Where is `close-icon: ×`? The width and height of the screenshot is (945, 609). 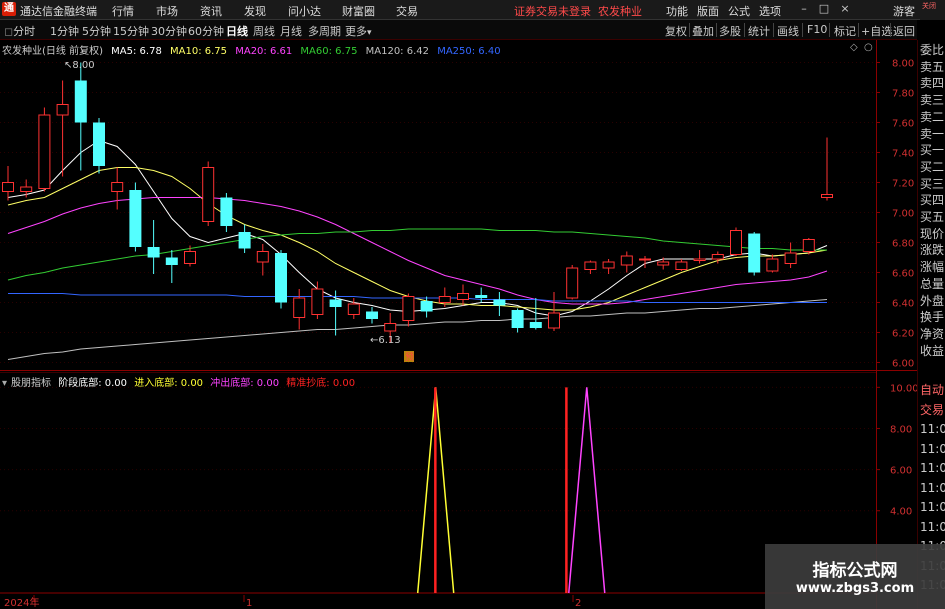
close-icon: × is located at coordinates (845, 9).